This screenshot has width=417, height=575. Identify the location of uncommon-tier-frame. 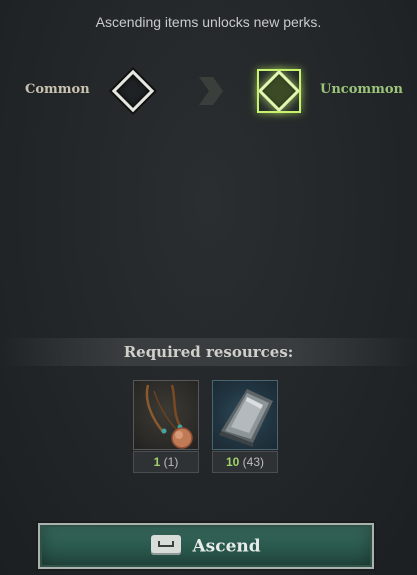
(279, 91).